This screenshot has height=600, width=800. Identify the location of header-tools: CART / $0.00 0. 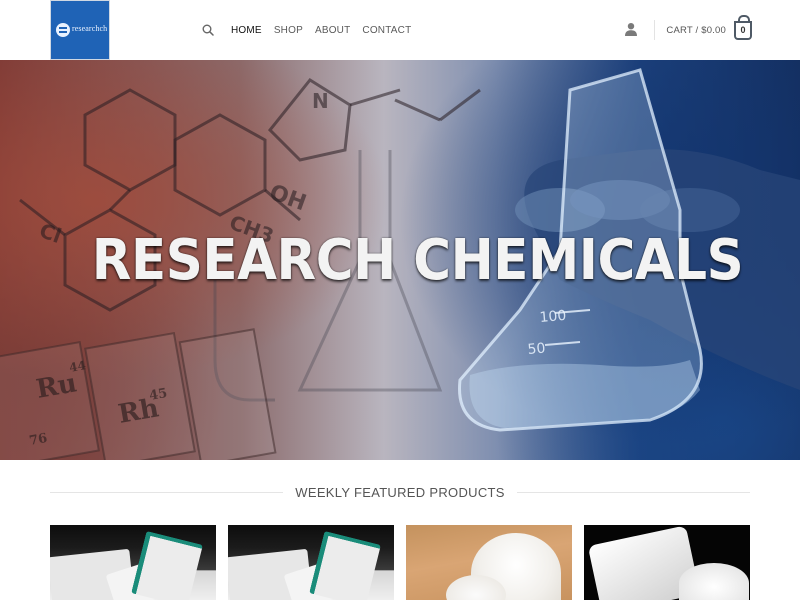
(688, 30).